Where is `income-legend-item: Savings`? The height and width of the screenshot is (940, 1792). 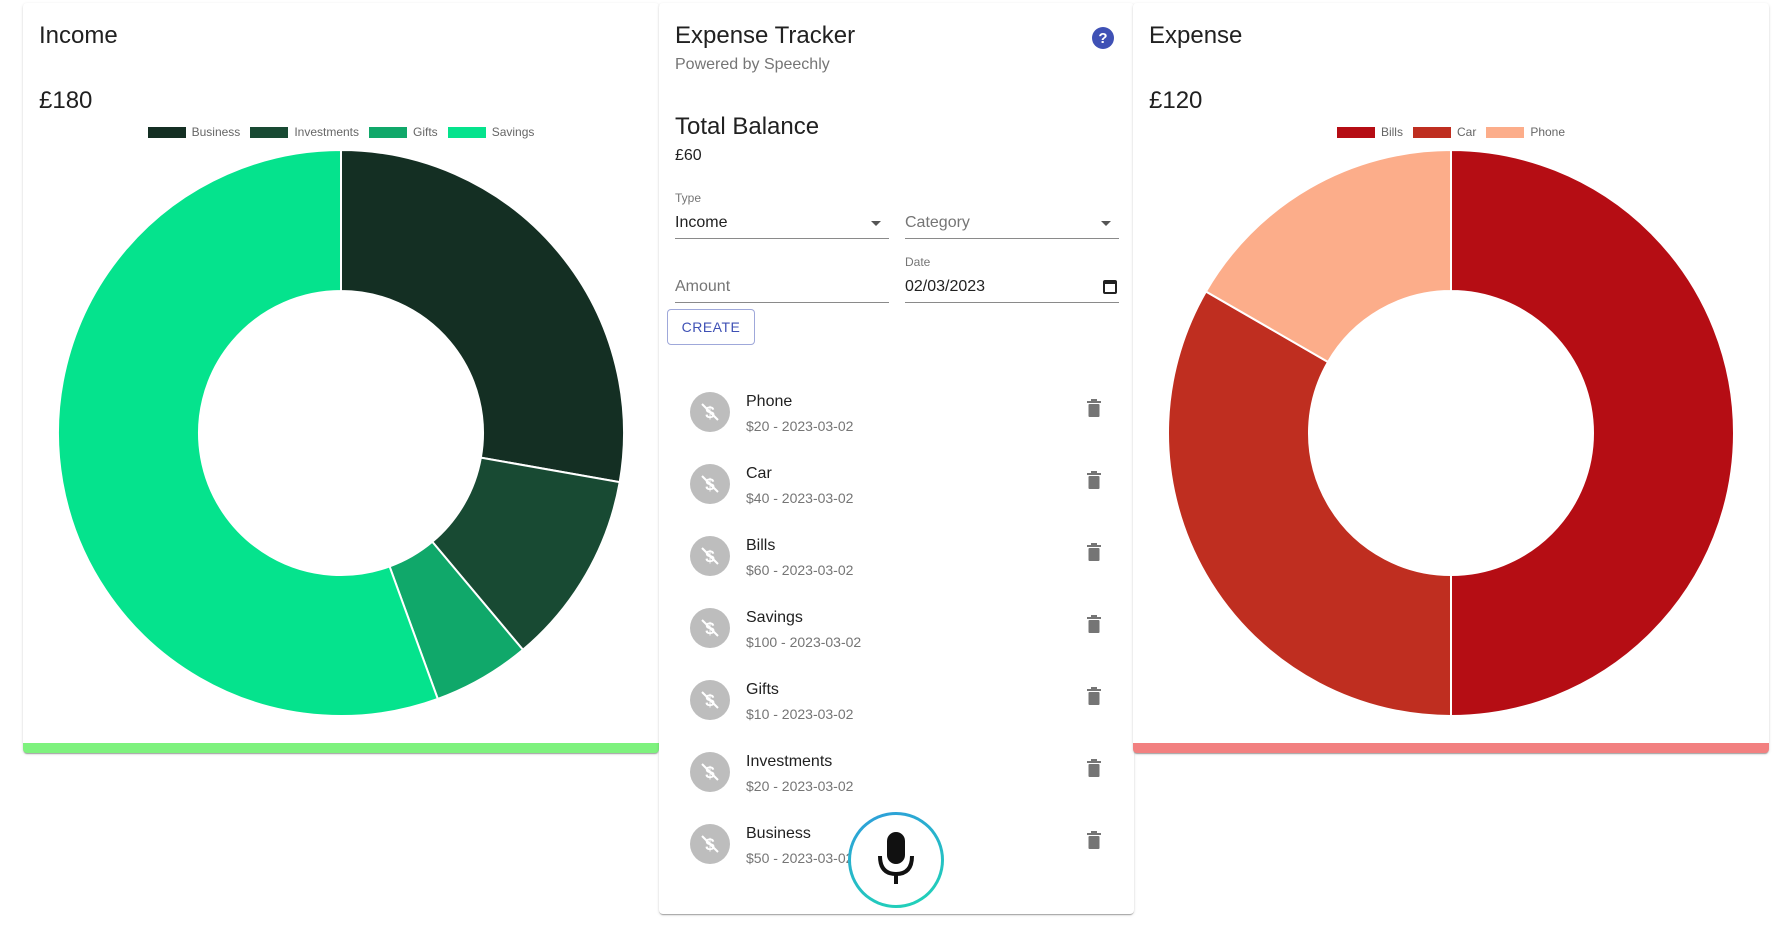 income-legend-item: Savings is located at coordinates (491, 132).